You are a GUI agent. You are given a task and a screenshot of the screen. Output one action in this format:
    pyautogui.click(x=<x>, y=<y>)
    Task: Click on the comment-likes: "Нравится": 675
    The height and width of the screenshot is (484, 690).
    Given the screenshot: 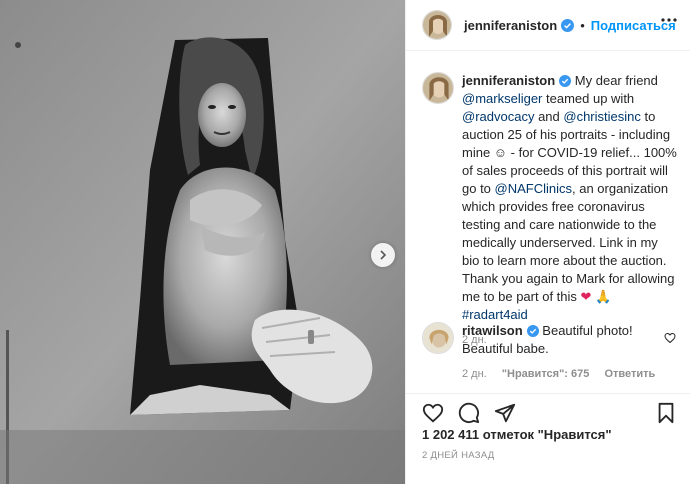 What is the action you would take?
    pyautogui.click(x=546, y=374)
    